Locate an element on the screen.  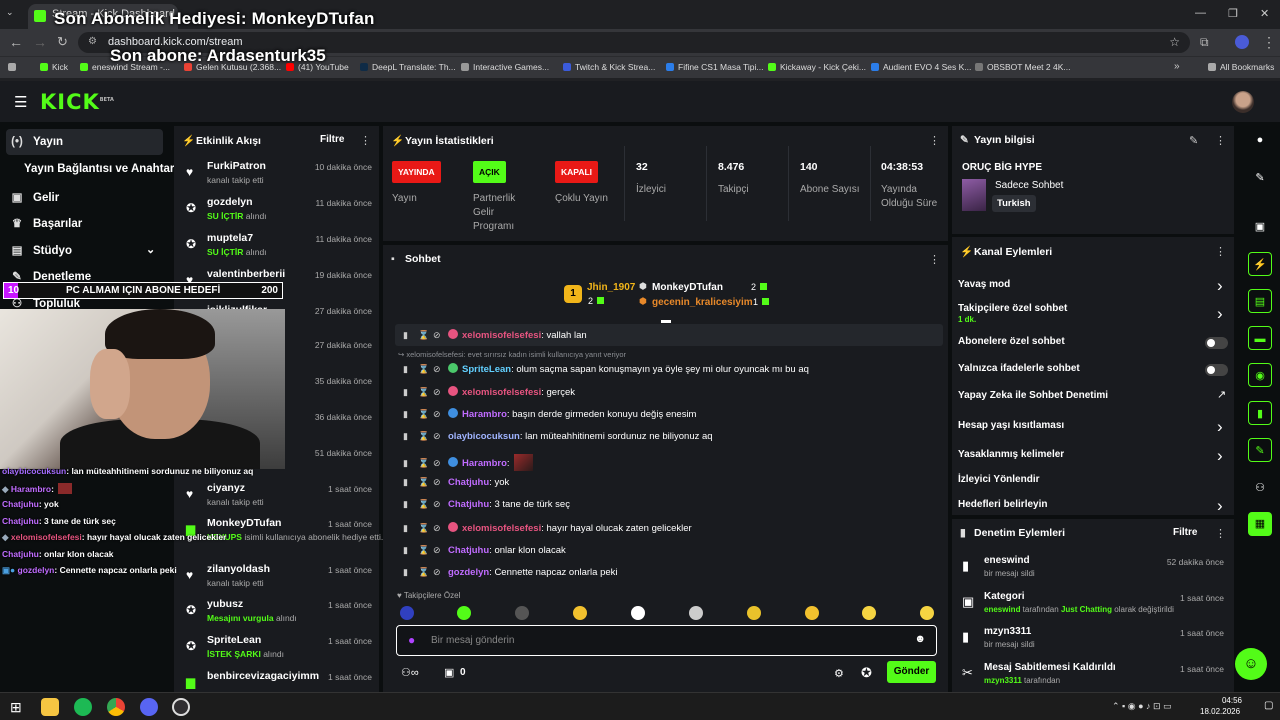
channel-action-i-zleyici-y-nlendir: İzleyici Yönlendir is located at coordinates (999, 479).